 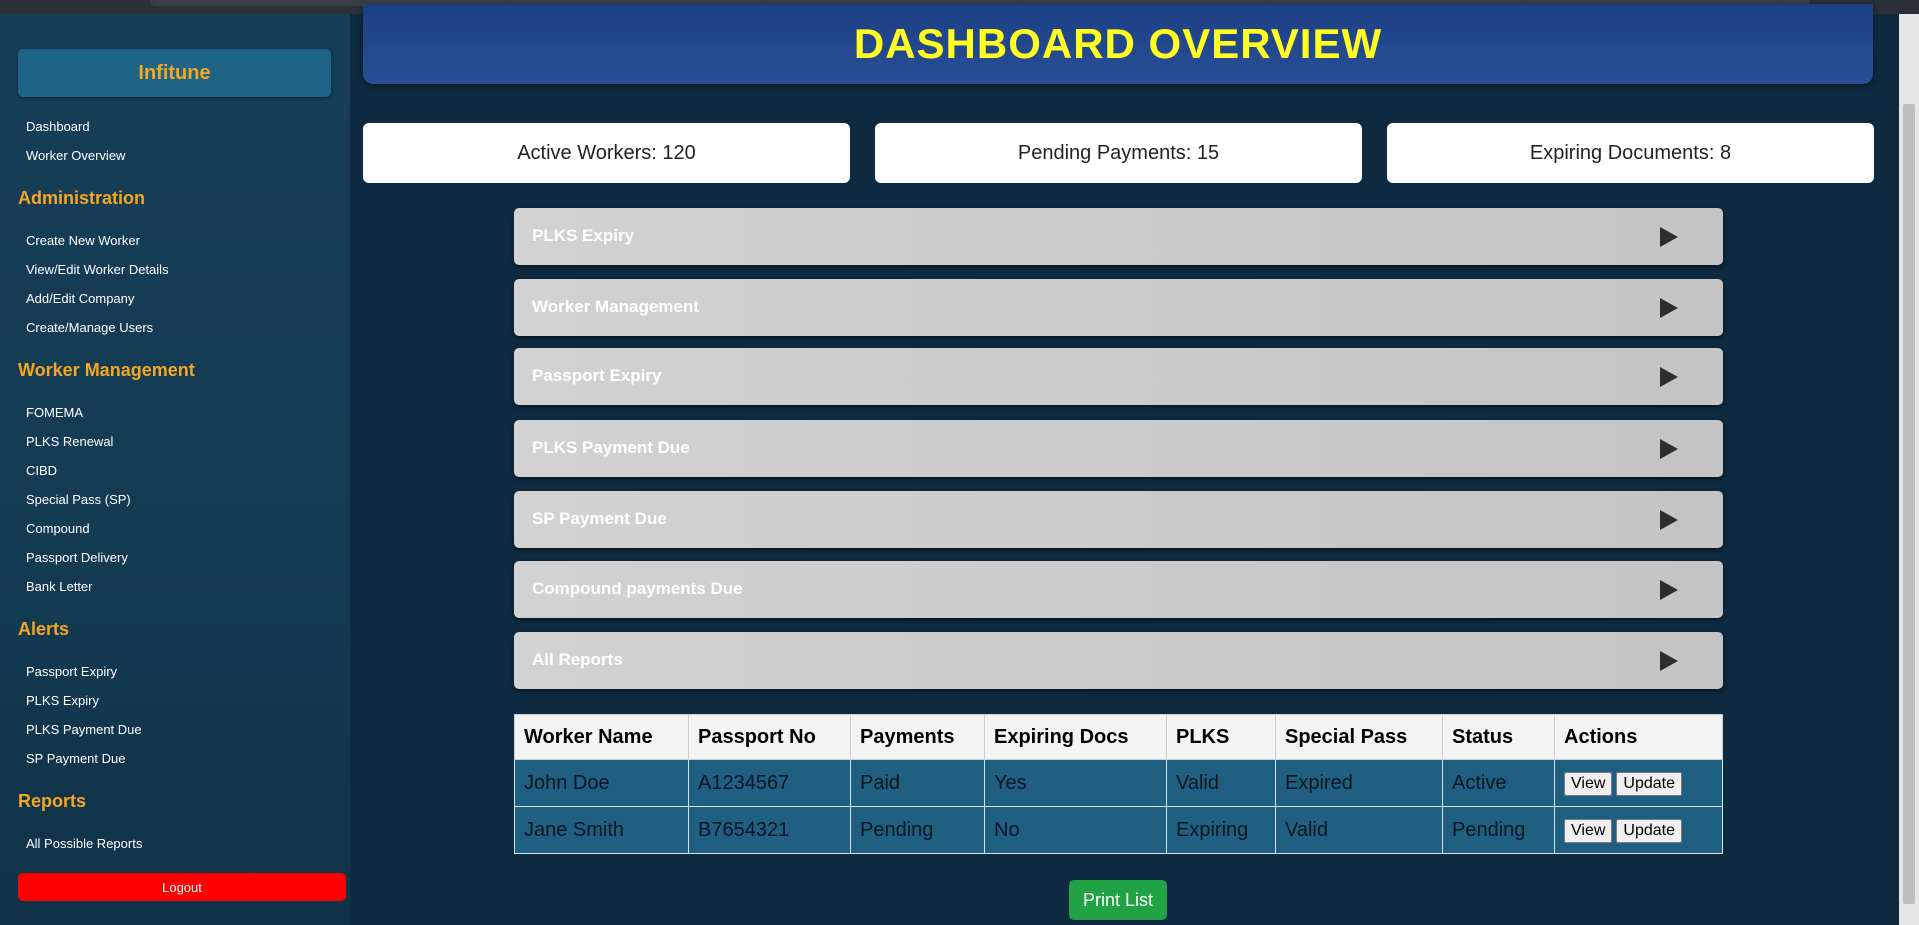 What do you see at coordinates (1118, 660) in the screenshot?
I see `accordion-all-reports: All Reports` at bounding box center [1118, 660].